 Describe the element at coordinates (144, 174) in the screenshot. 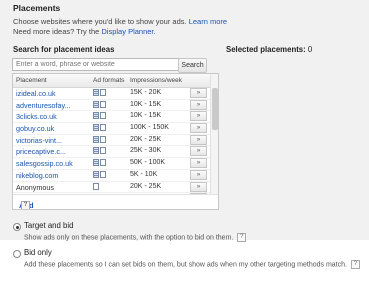

I see `impressions-value: 5K - 10K` at that location.